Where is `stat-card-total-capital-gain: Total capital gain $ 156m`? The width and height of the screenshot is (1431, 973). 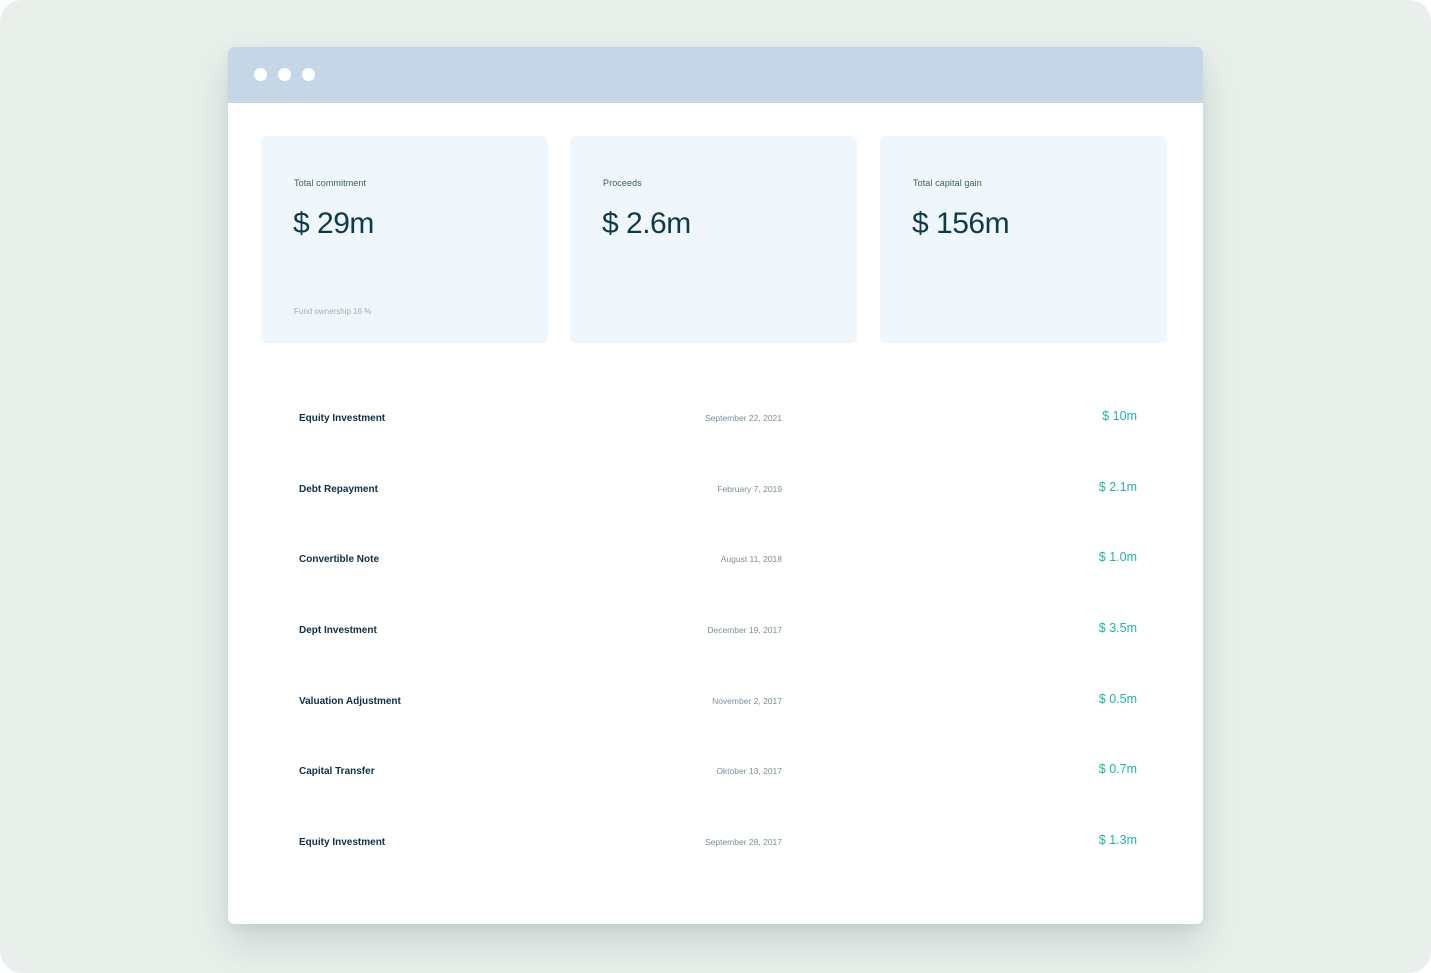 stat-card-total-capital-gain: Total capital gain $ 156m is located at coordinates (1023, 239).